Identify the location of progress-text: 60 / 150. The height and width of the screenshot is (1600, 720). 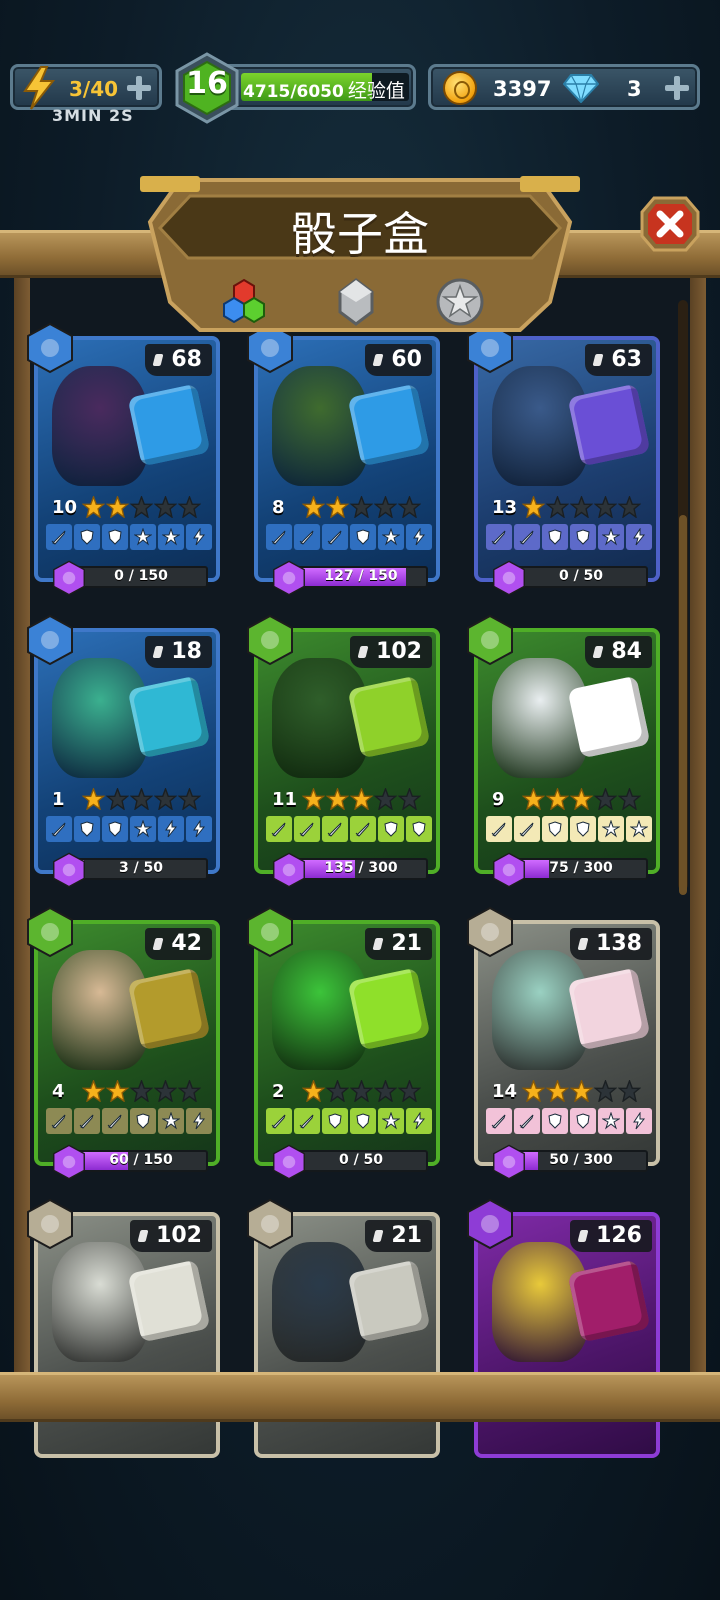
(141, 1160).